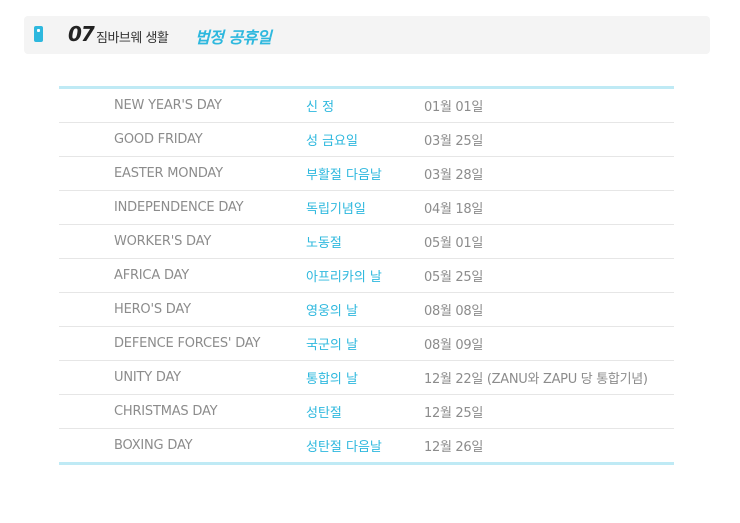 The width and height of the screenshot is (740, 523). I want to click on table-row: BOXING DAY 성탄절 다음날 12월 26일, so click(366, 446).